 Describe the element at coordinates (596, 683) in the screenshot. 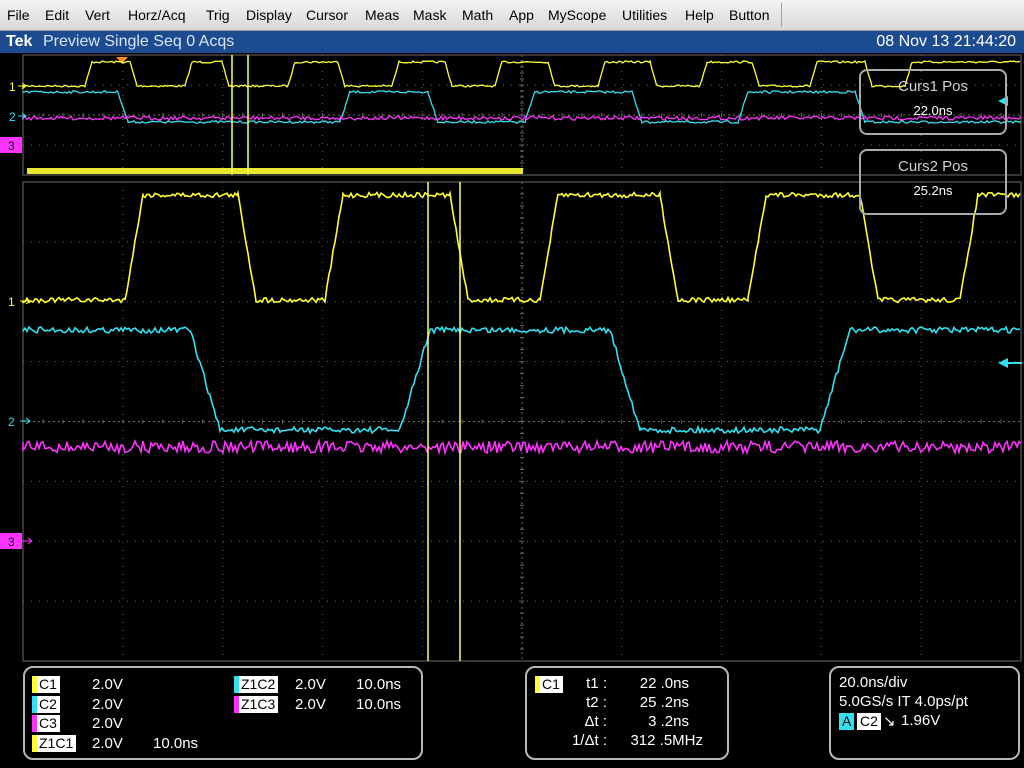

I see `t1-label: t1 :` at that location.